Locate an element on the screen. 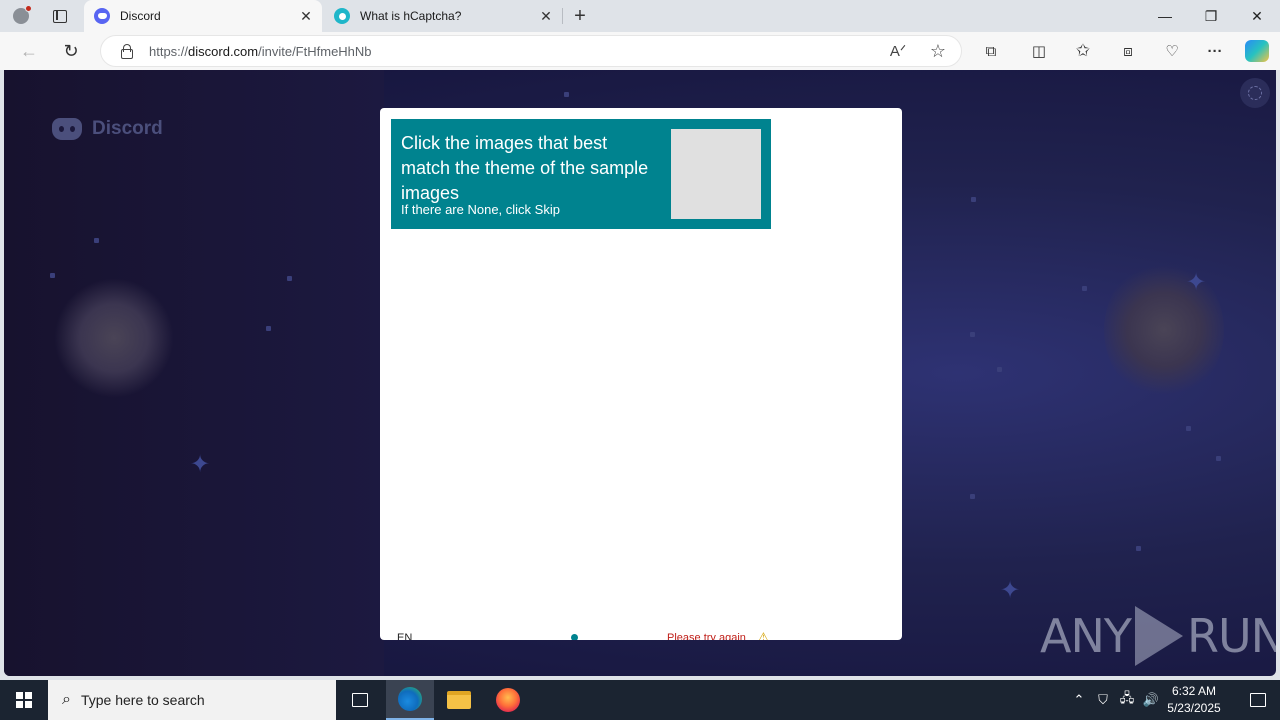 The width and height of the screenshot is (1280, 720). firefox-icon is located at coordinates (508, 700).